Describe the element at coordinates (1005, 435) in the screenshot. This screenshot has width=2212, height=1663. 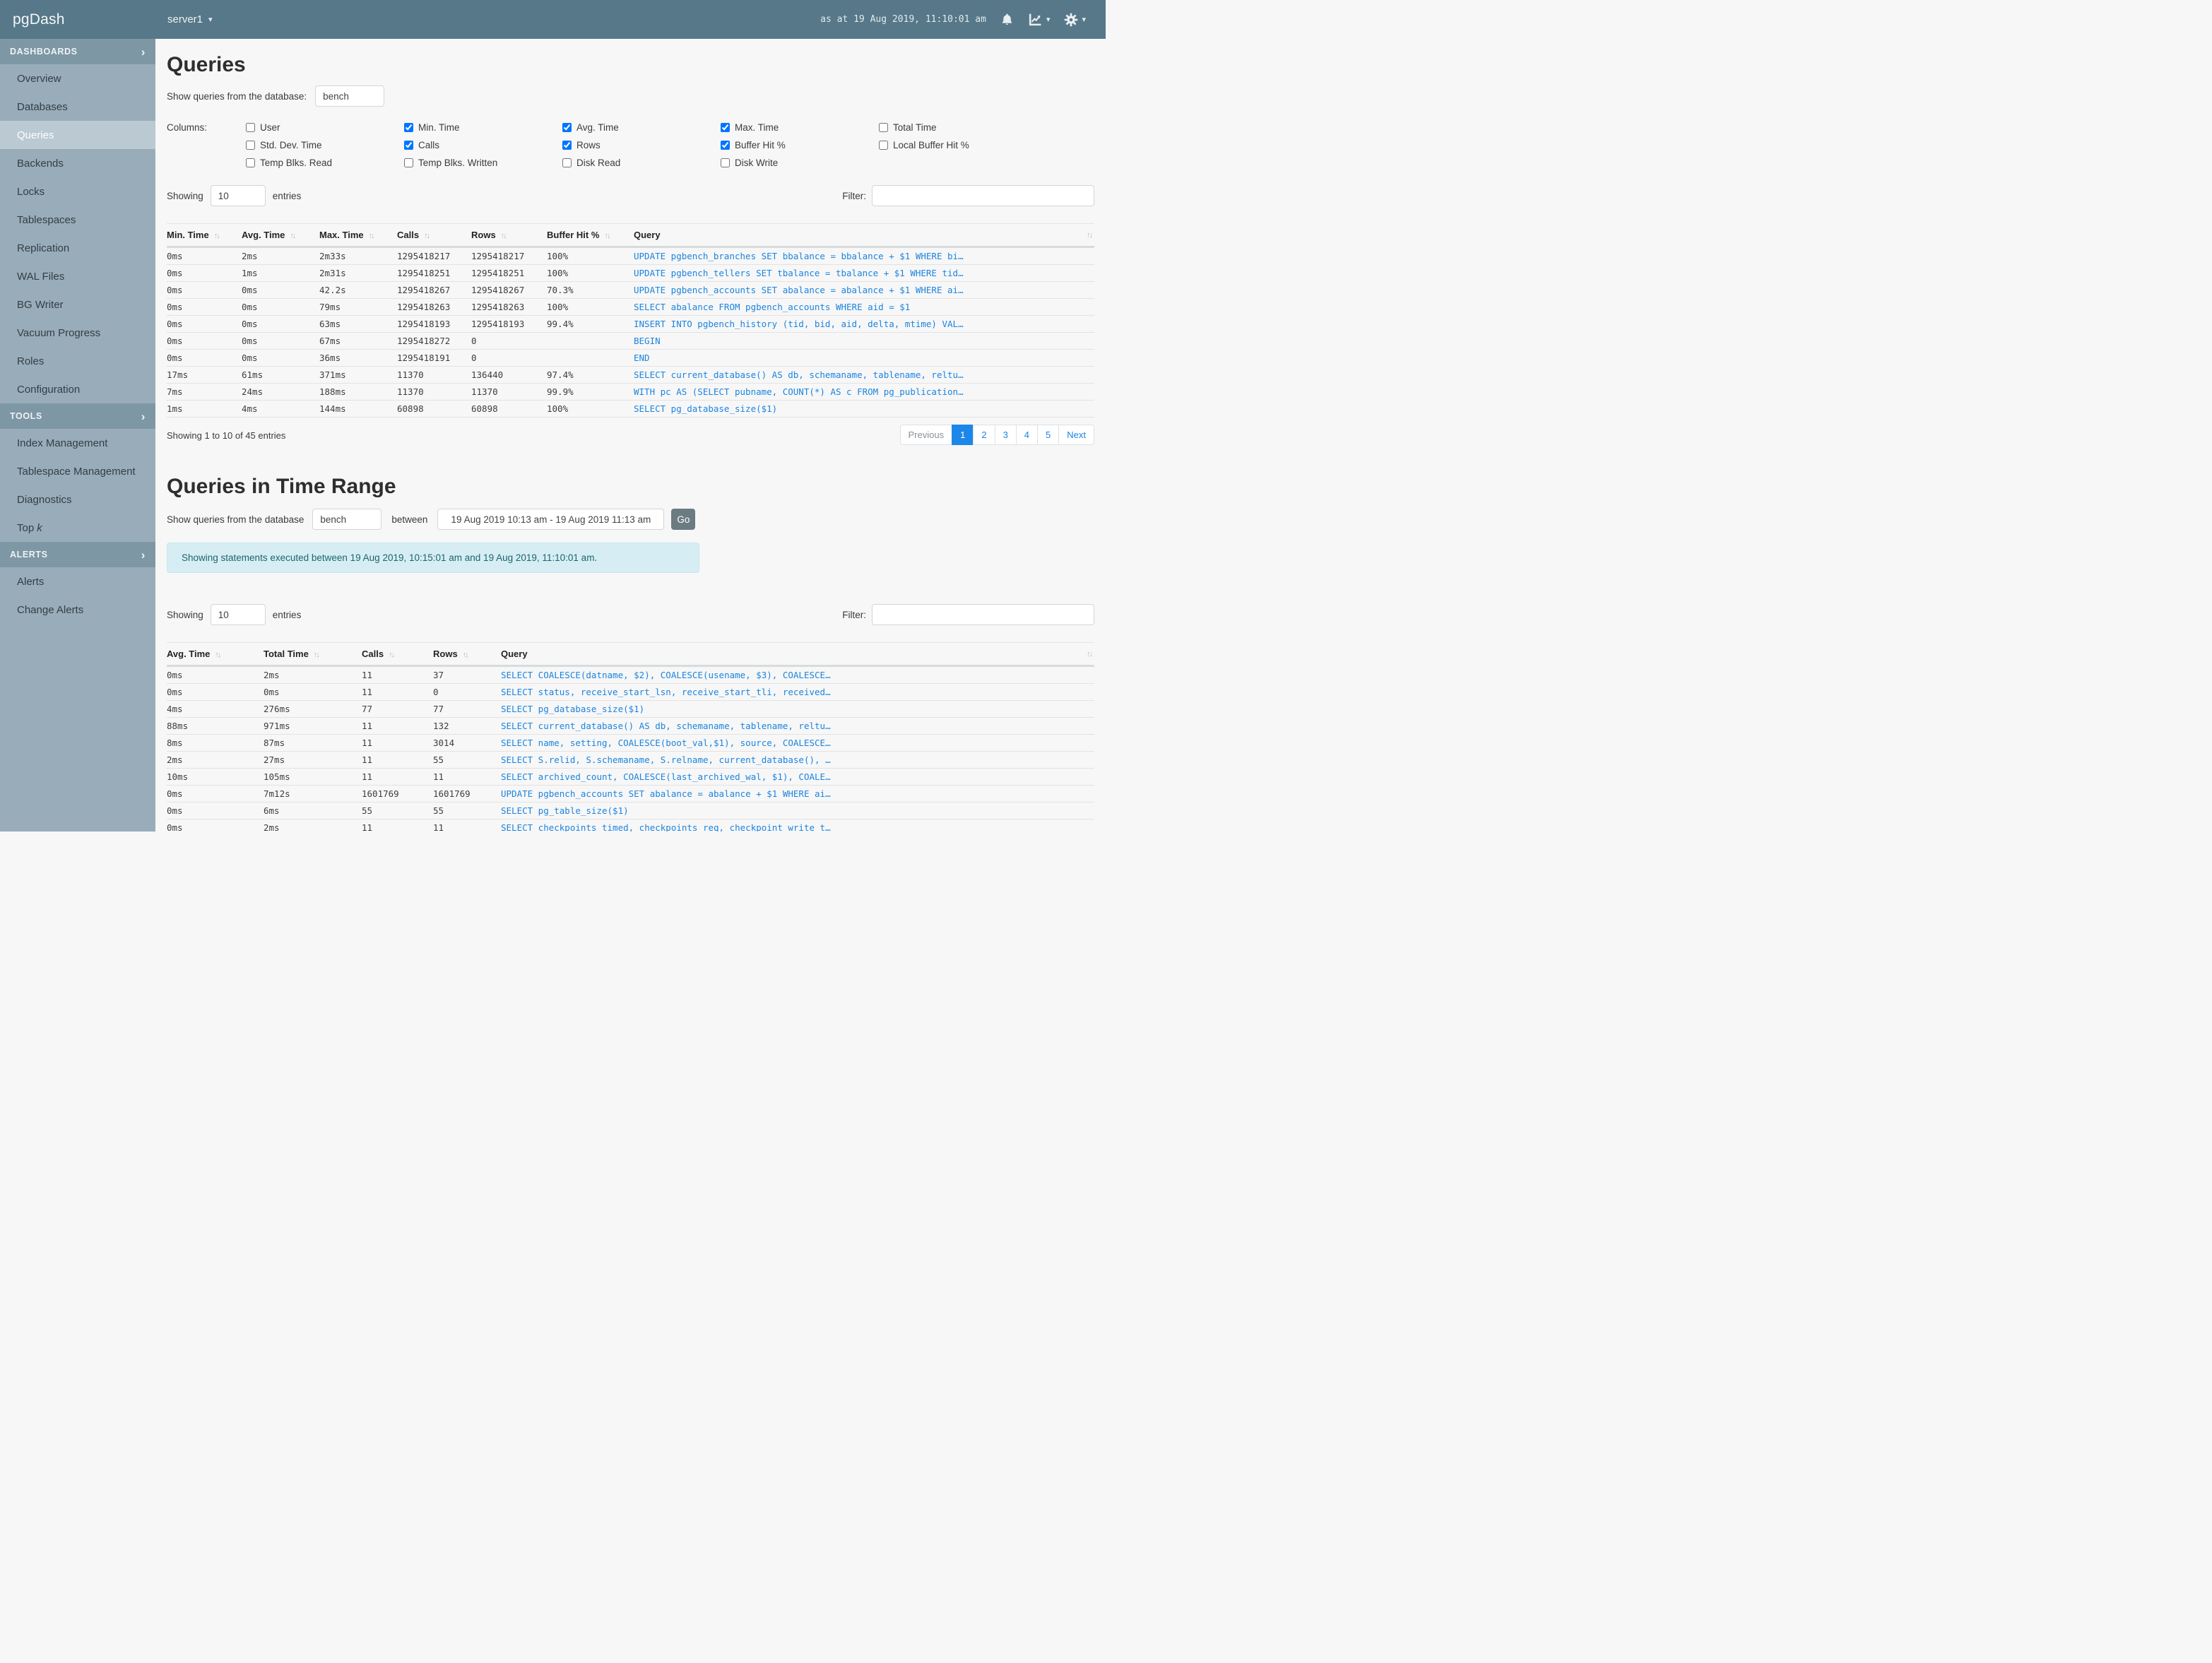
I see `page-button-3: 3` at that location.